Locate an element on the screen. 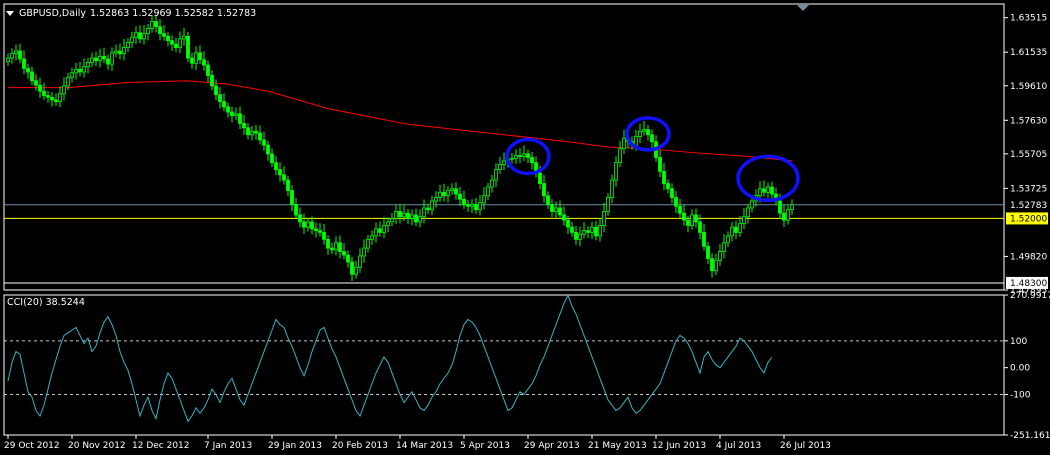 Image resolution: width=1050 pixels, height=455 pixels. price-tick-label: 1.49820 is located at coordinates (1028, 257).